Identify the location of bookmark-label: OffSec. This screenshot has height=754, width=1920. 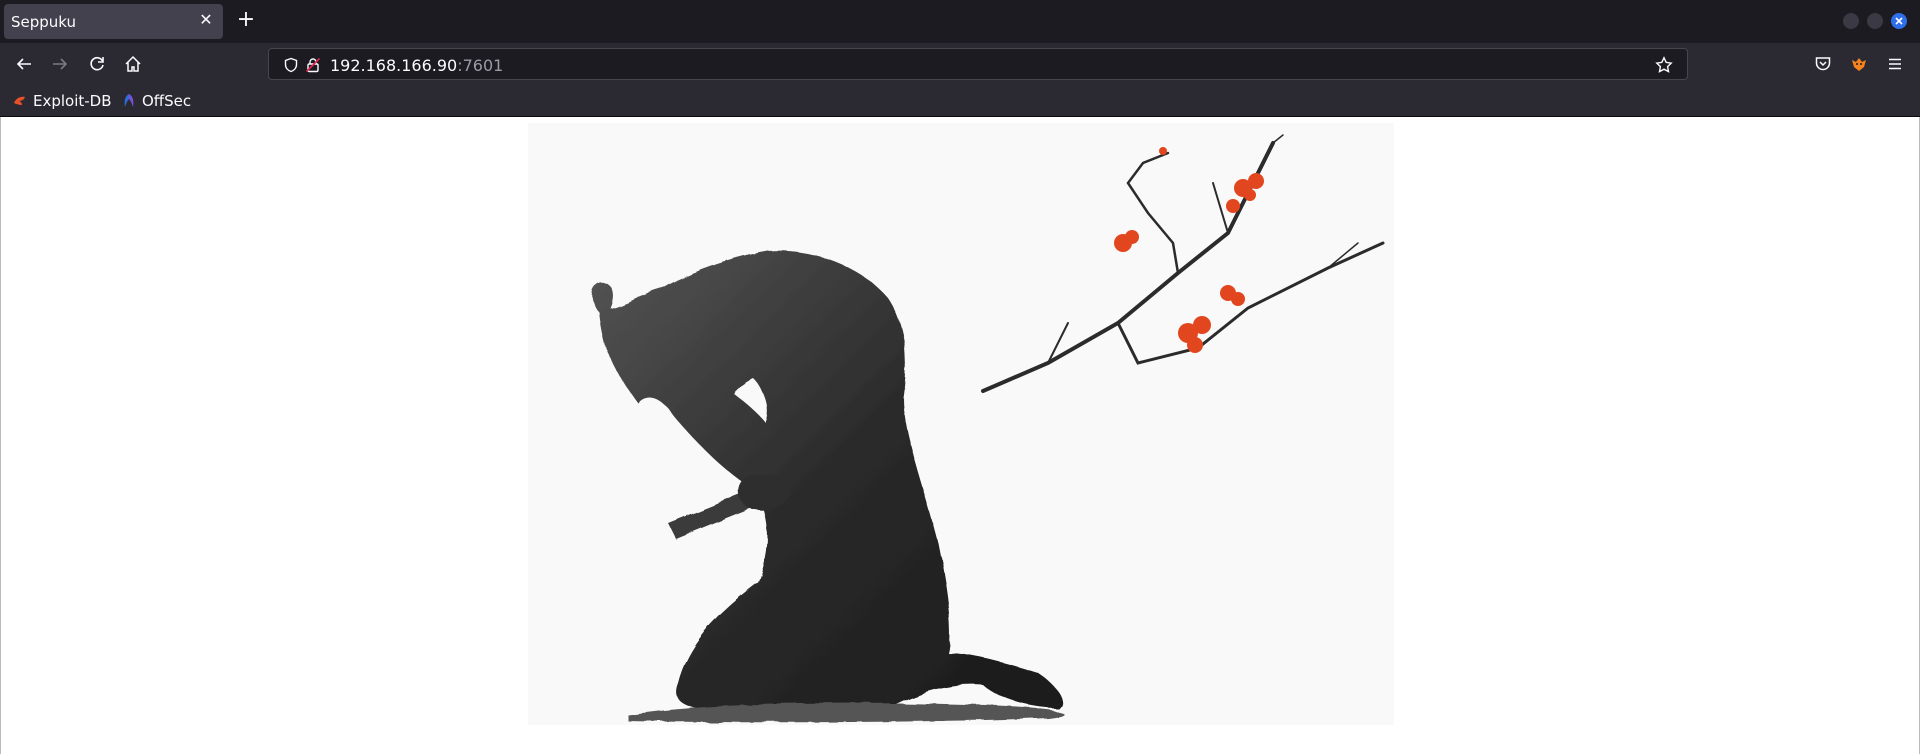
(167, 101).